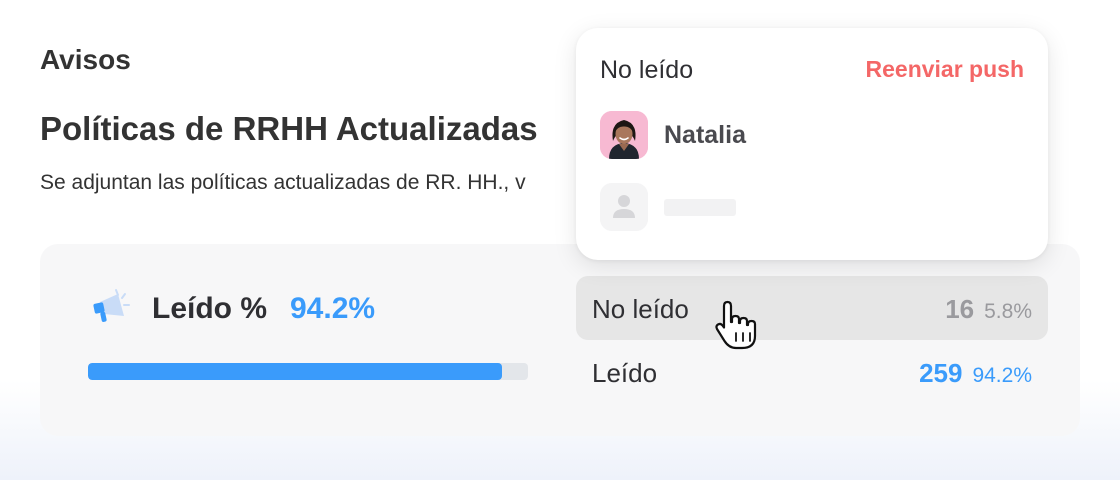 This screenshot has height=480, width=1120. Describe the element at coordinates (624, 135) in the screenshot. I see `avatar` at that location.